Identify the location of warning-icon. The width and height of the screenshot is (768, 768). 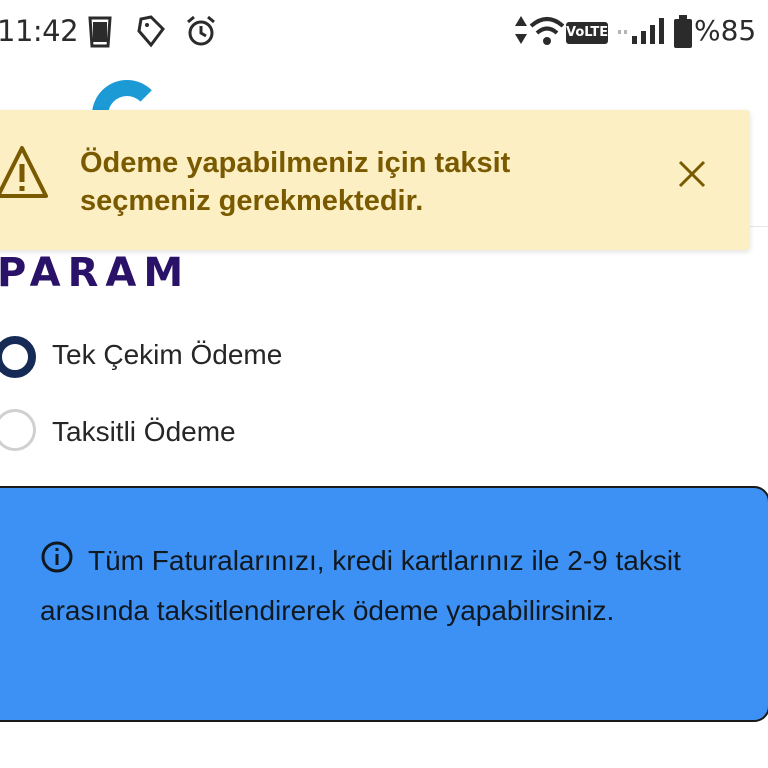
(24, 172).